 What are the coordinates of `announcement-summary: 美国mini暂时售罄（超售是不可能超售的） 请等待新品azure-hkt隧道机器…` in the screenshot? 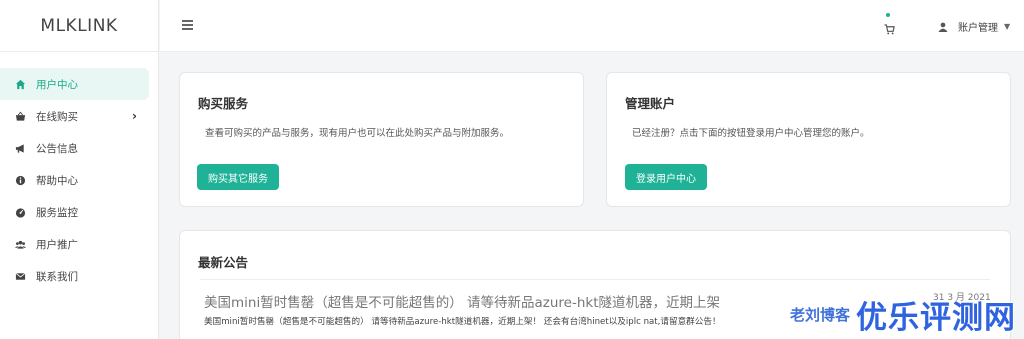 It's located at (462, 322).